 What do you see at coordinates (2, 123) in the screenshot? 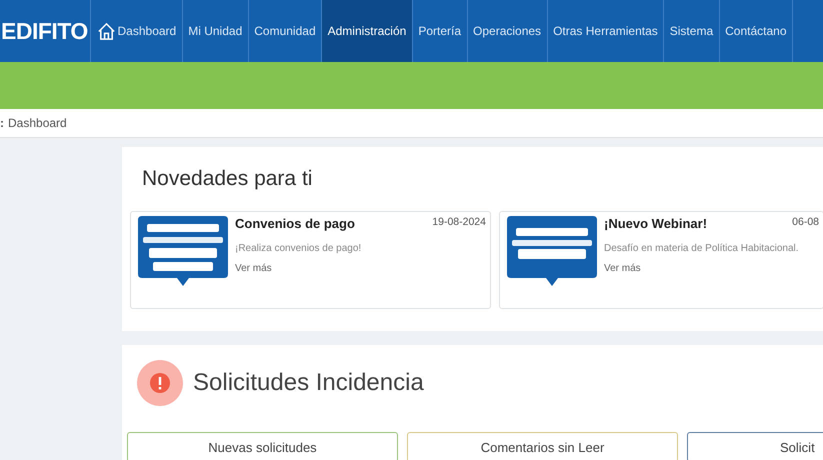
I see `breadcrumb-label: :` at bounding box center [2, 123].